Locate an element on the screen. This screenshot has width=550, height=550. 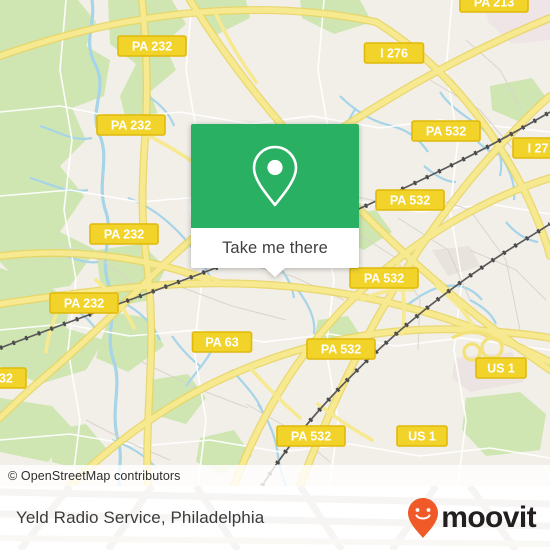
shield-pa63: PA 63 is located at coordinates (222, 342).